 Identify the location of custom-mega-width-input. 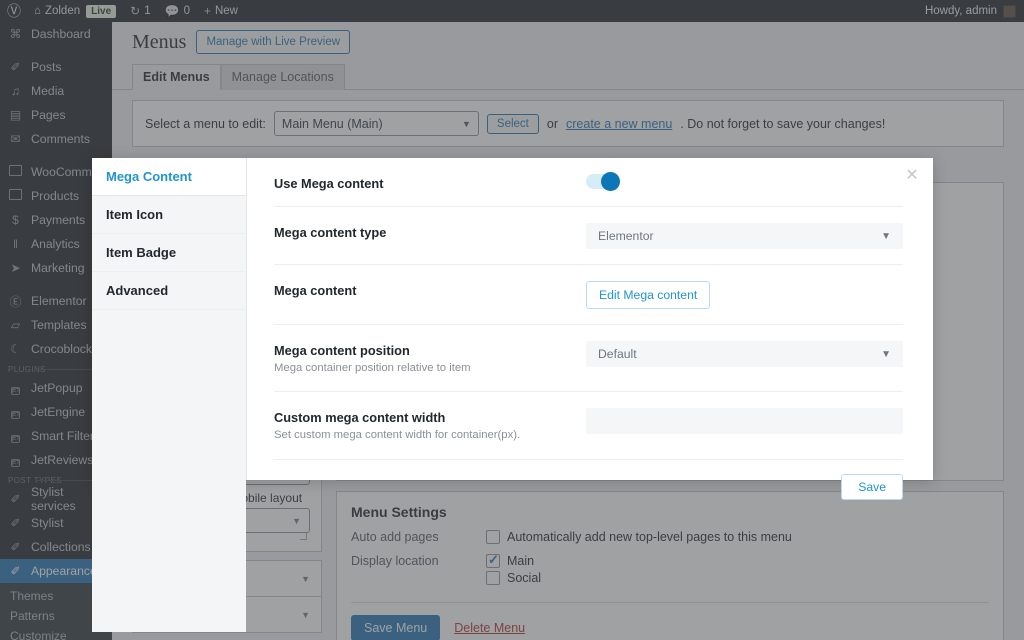
(744, 421).